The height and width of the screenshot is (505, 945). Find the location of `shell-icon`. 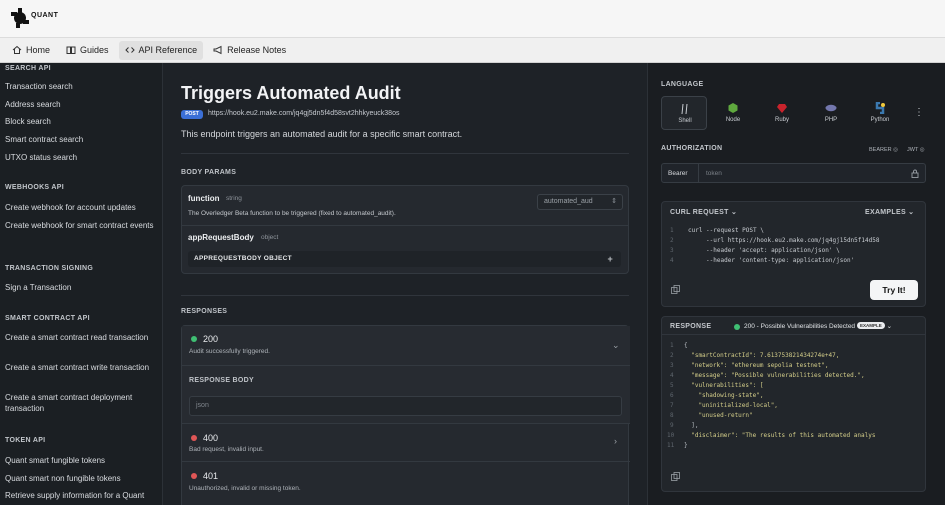

shell-icon is located at coordinates (684, 109).